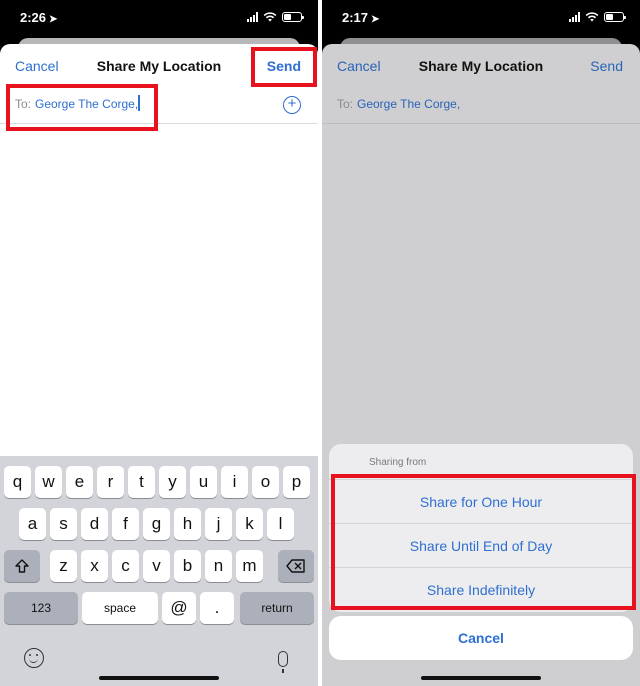 Image resolution: width=640 pixels, height=686 pixels. I want to click on return-key: return, so click(277, 608).